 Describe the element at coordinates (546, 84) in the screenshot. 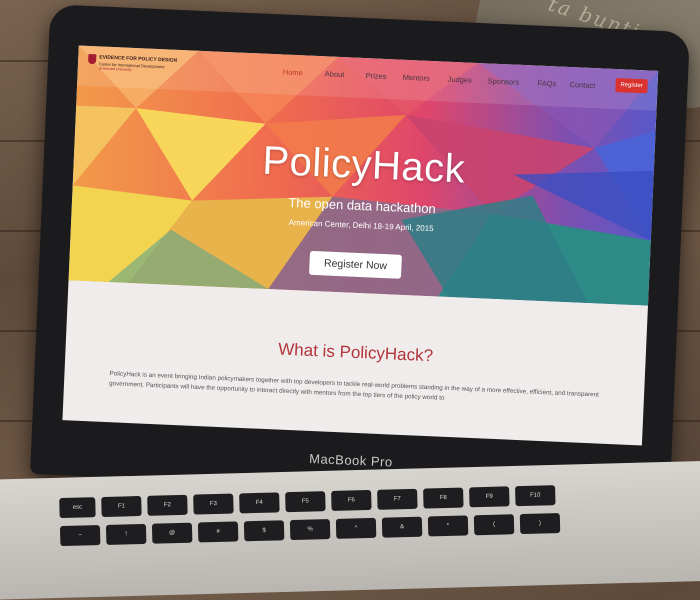

I see `nav-faqs: FAQs` at that location.